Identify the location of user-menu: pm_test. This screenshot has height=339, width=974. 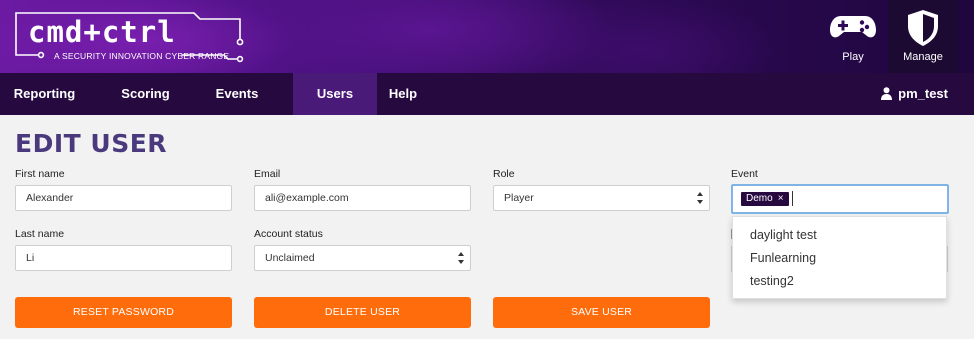
(914, 94).